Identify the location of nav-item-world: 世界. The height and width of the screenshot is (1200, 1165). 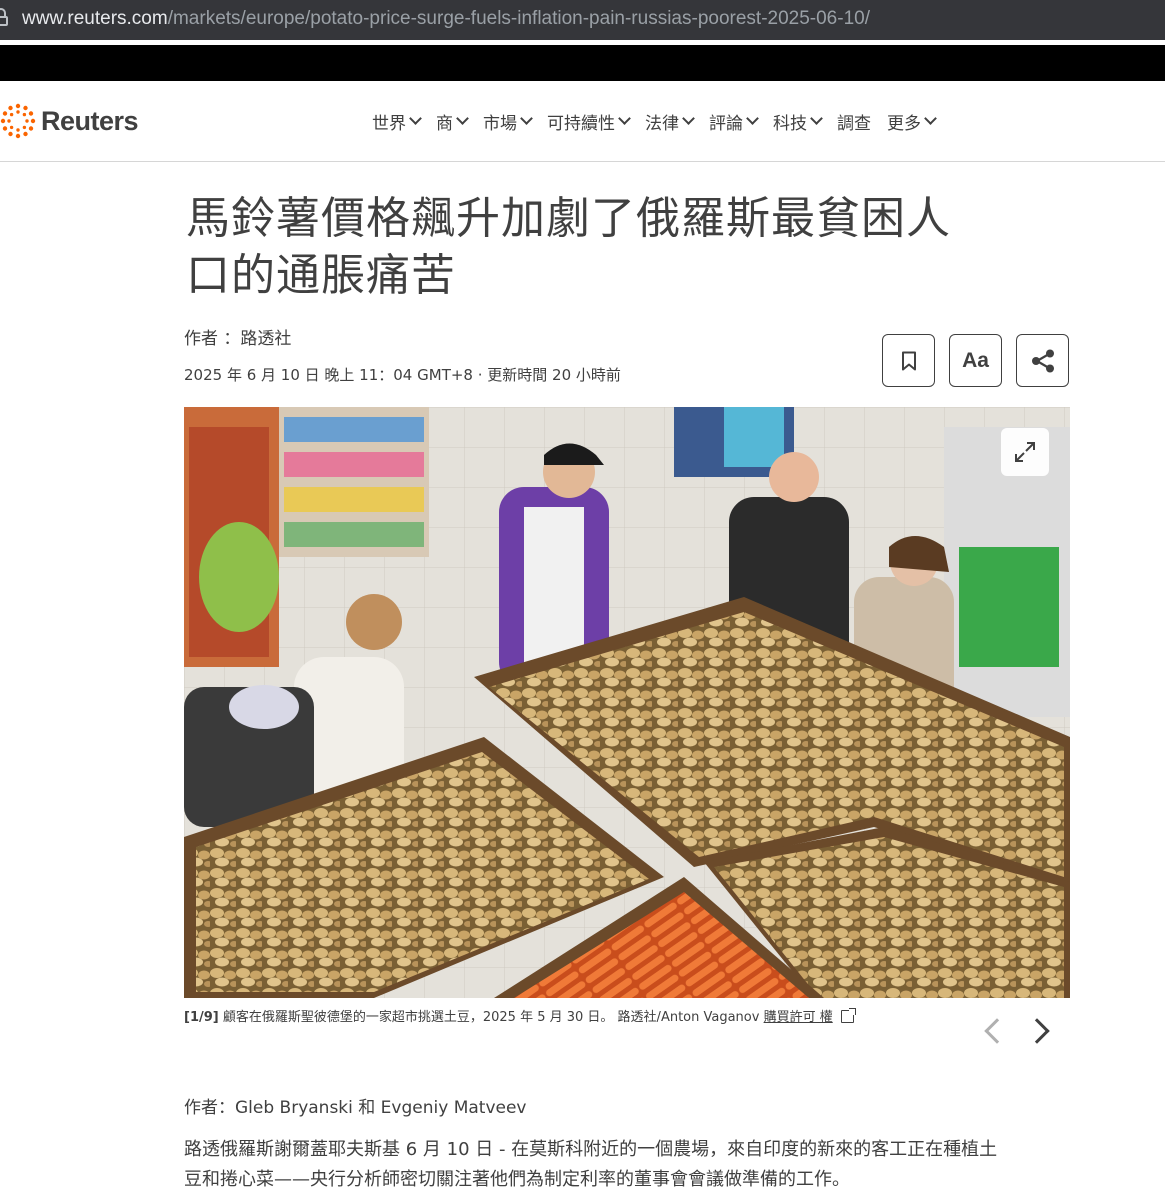
(397, 121).